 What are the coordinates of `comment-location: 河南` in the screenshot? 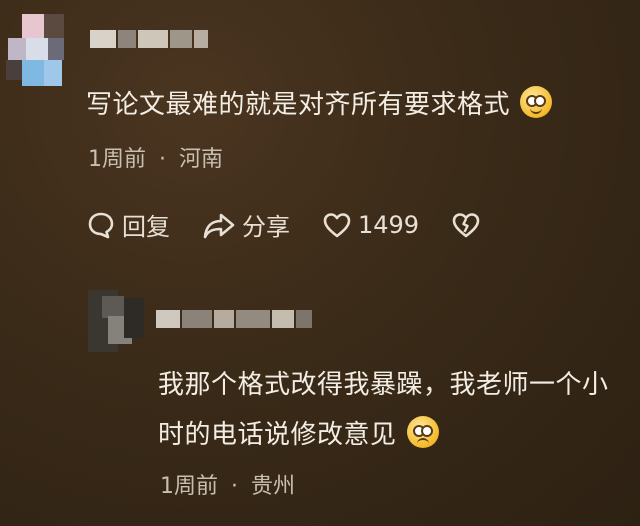 It's located at (201, 159).